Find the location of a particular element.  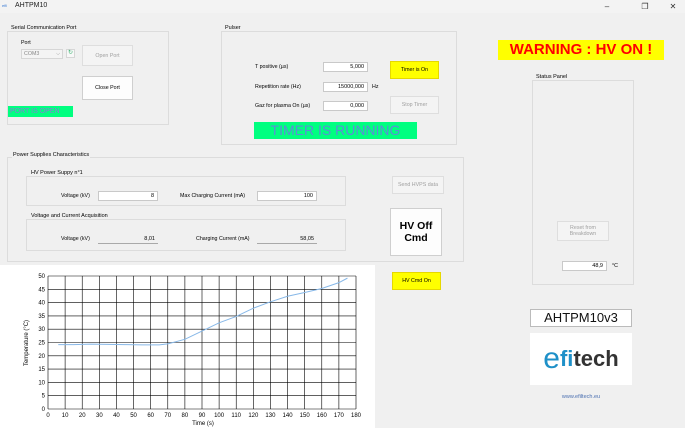

chart-y-tick-label: 20 is located at coordinates (41, 357).